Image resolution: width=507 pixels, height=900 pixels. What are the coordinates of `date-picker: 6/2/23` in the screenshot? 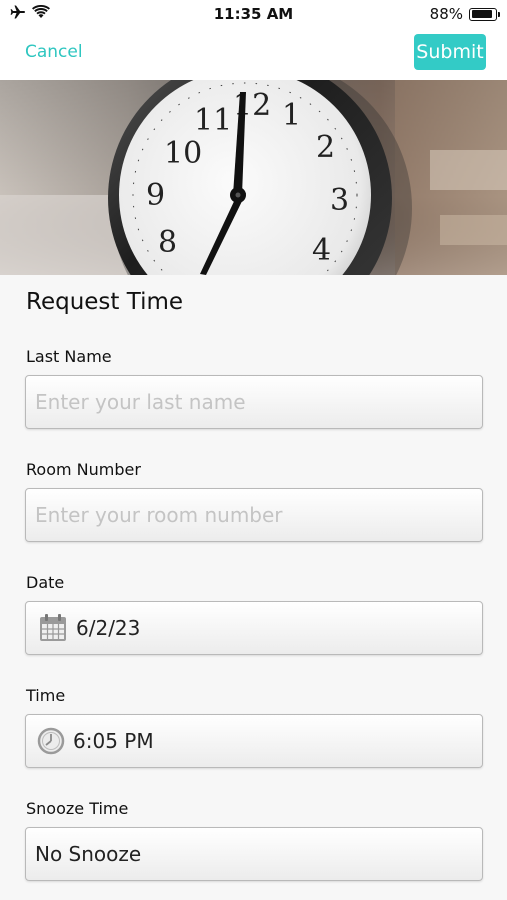 It's located at (254, 628).